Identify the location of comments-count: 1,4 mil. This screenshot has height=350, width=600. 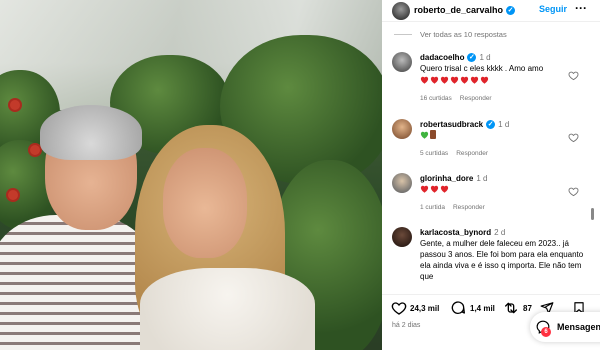
(482, 308).